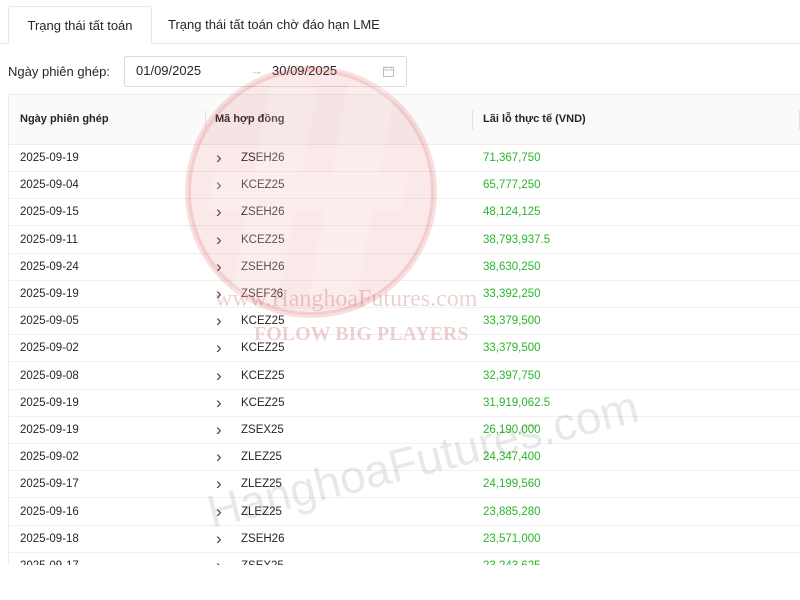 The image size is (800, 600). I want to click on cell-realized-pnl: 23,885,280, so click(512, 511).